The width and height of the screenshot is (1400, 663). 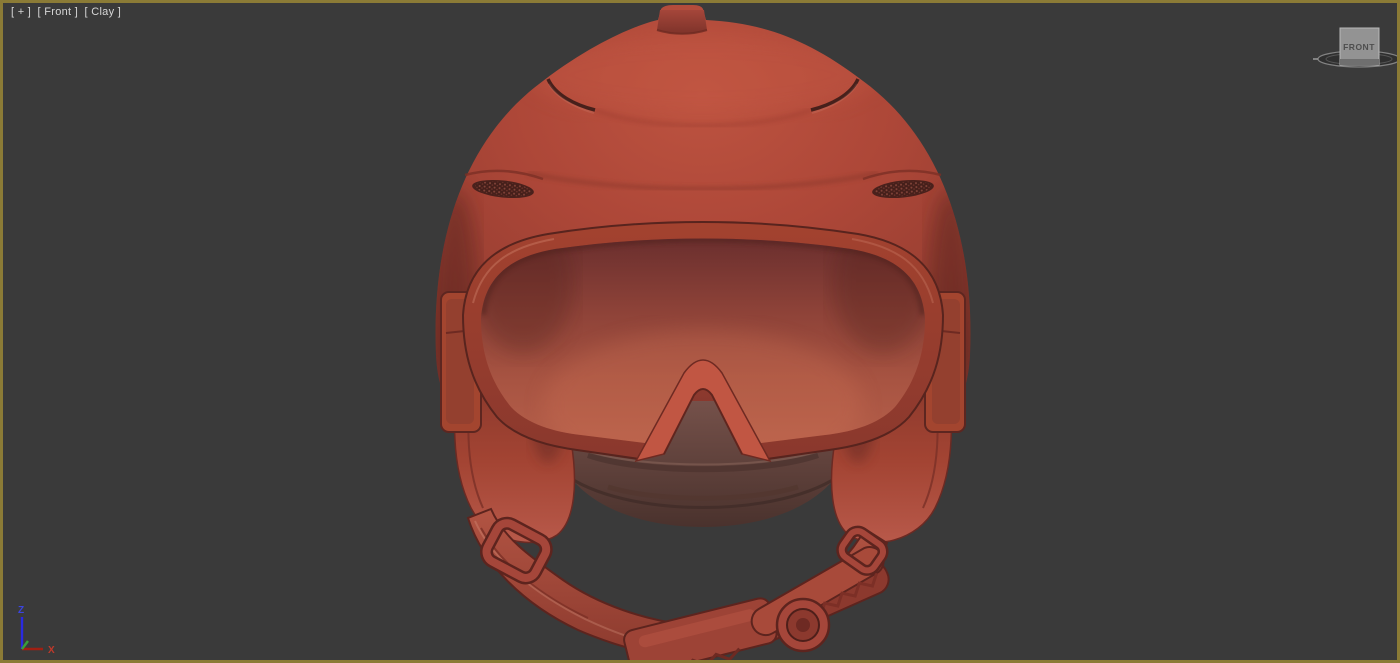 What do you see at coordinates (1317, 52) in the screenshot?
I see `viewcube: FRONT` at bounding box center [1317, 52].